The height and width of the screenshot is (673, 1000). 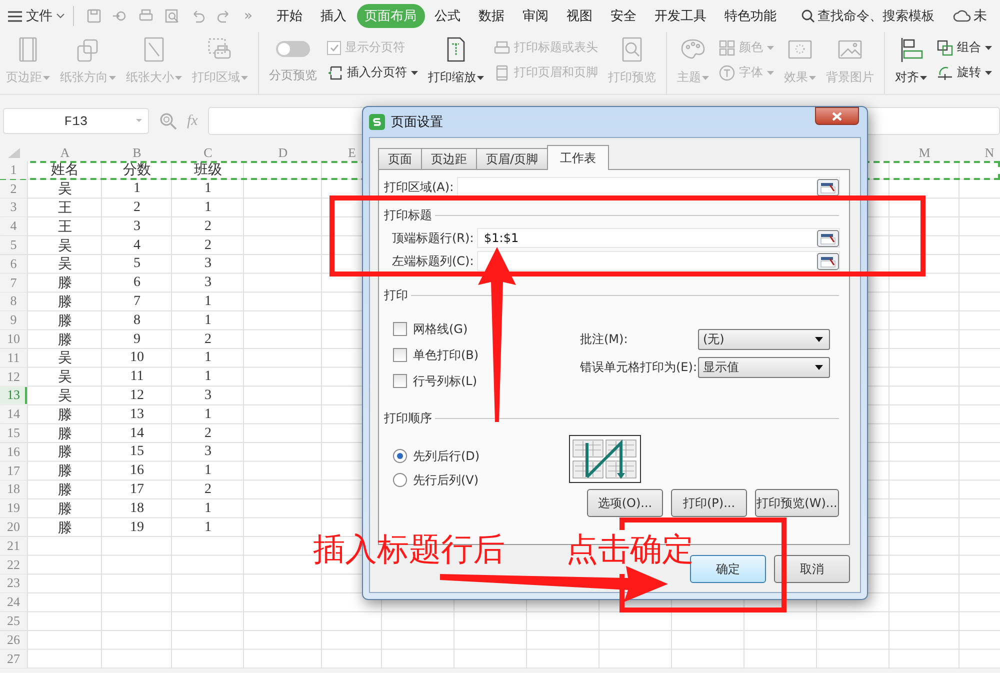 I want to click on ribbon-tab: 数据, so click(x=491, y=16).